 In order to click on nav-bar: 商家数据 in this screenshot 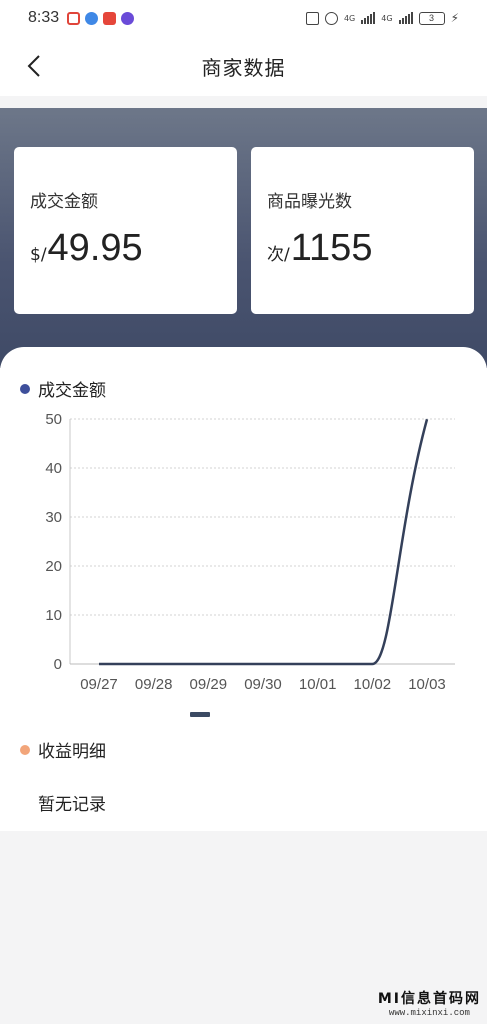, I will do `click(243, 66)`.